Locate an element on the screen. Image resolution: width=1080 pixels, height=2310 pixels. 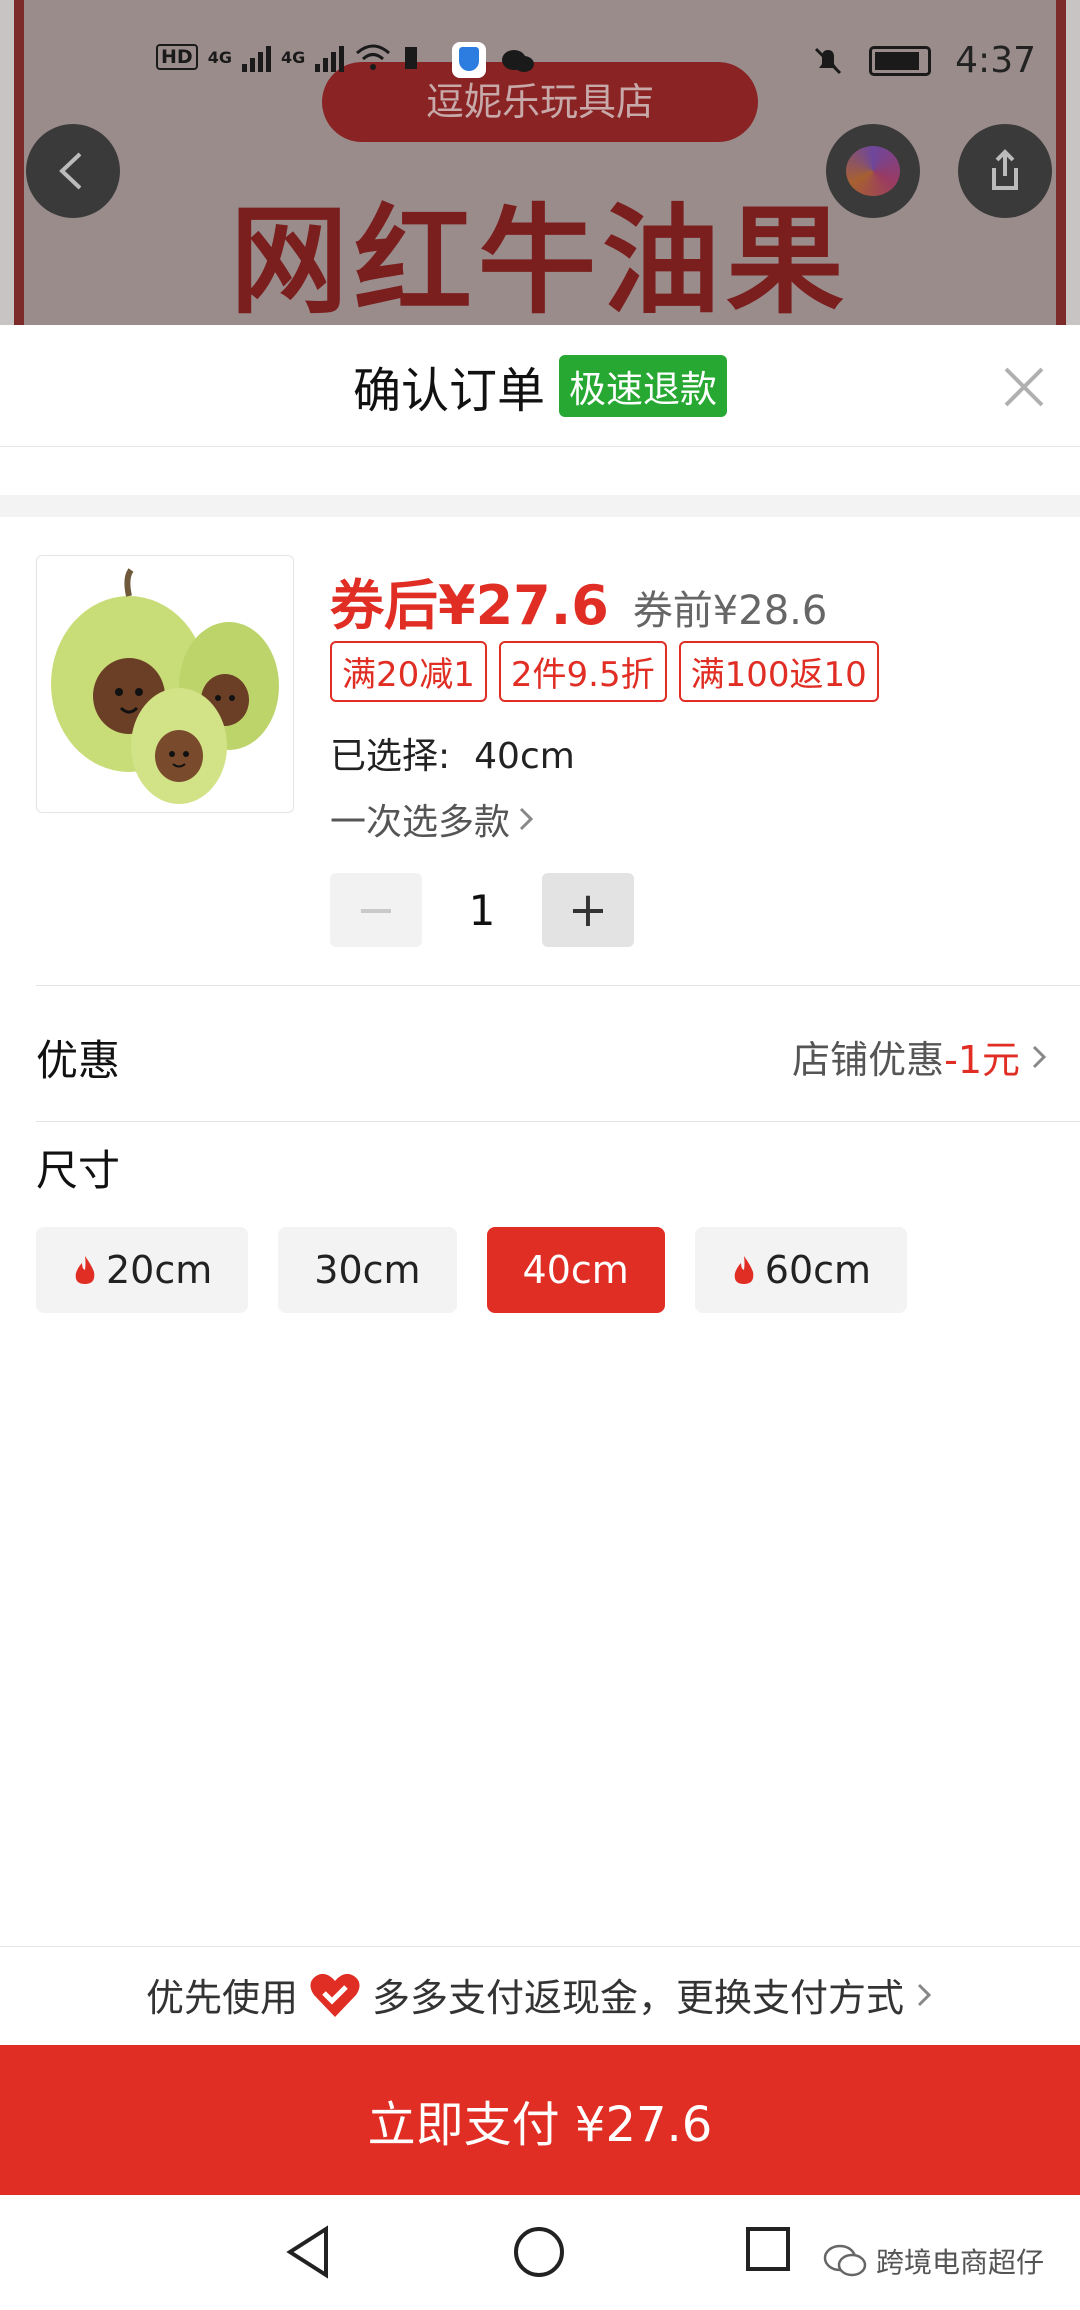
sheet-title-wrap: 确认订单 极速退款 is located at coordinates (540, 386).